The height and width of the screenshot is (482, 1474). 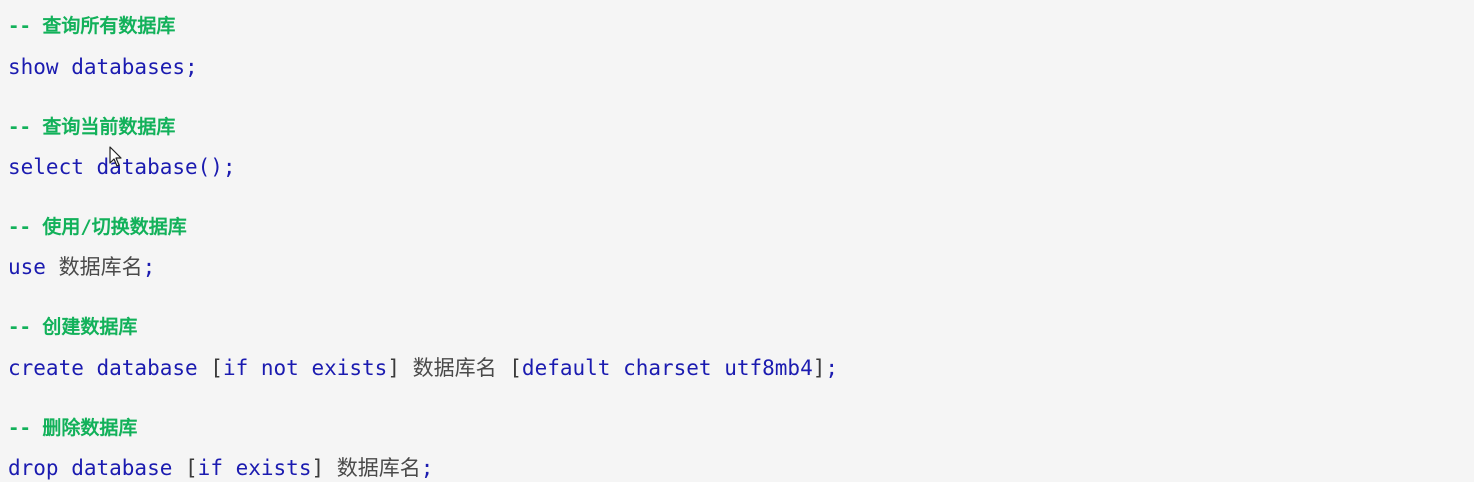 I want to click on mouse-pointer-icon, so click(x=115, y=156).